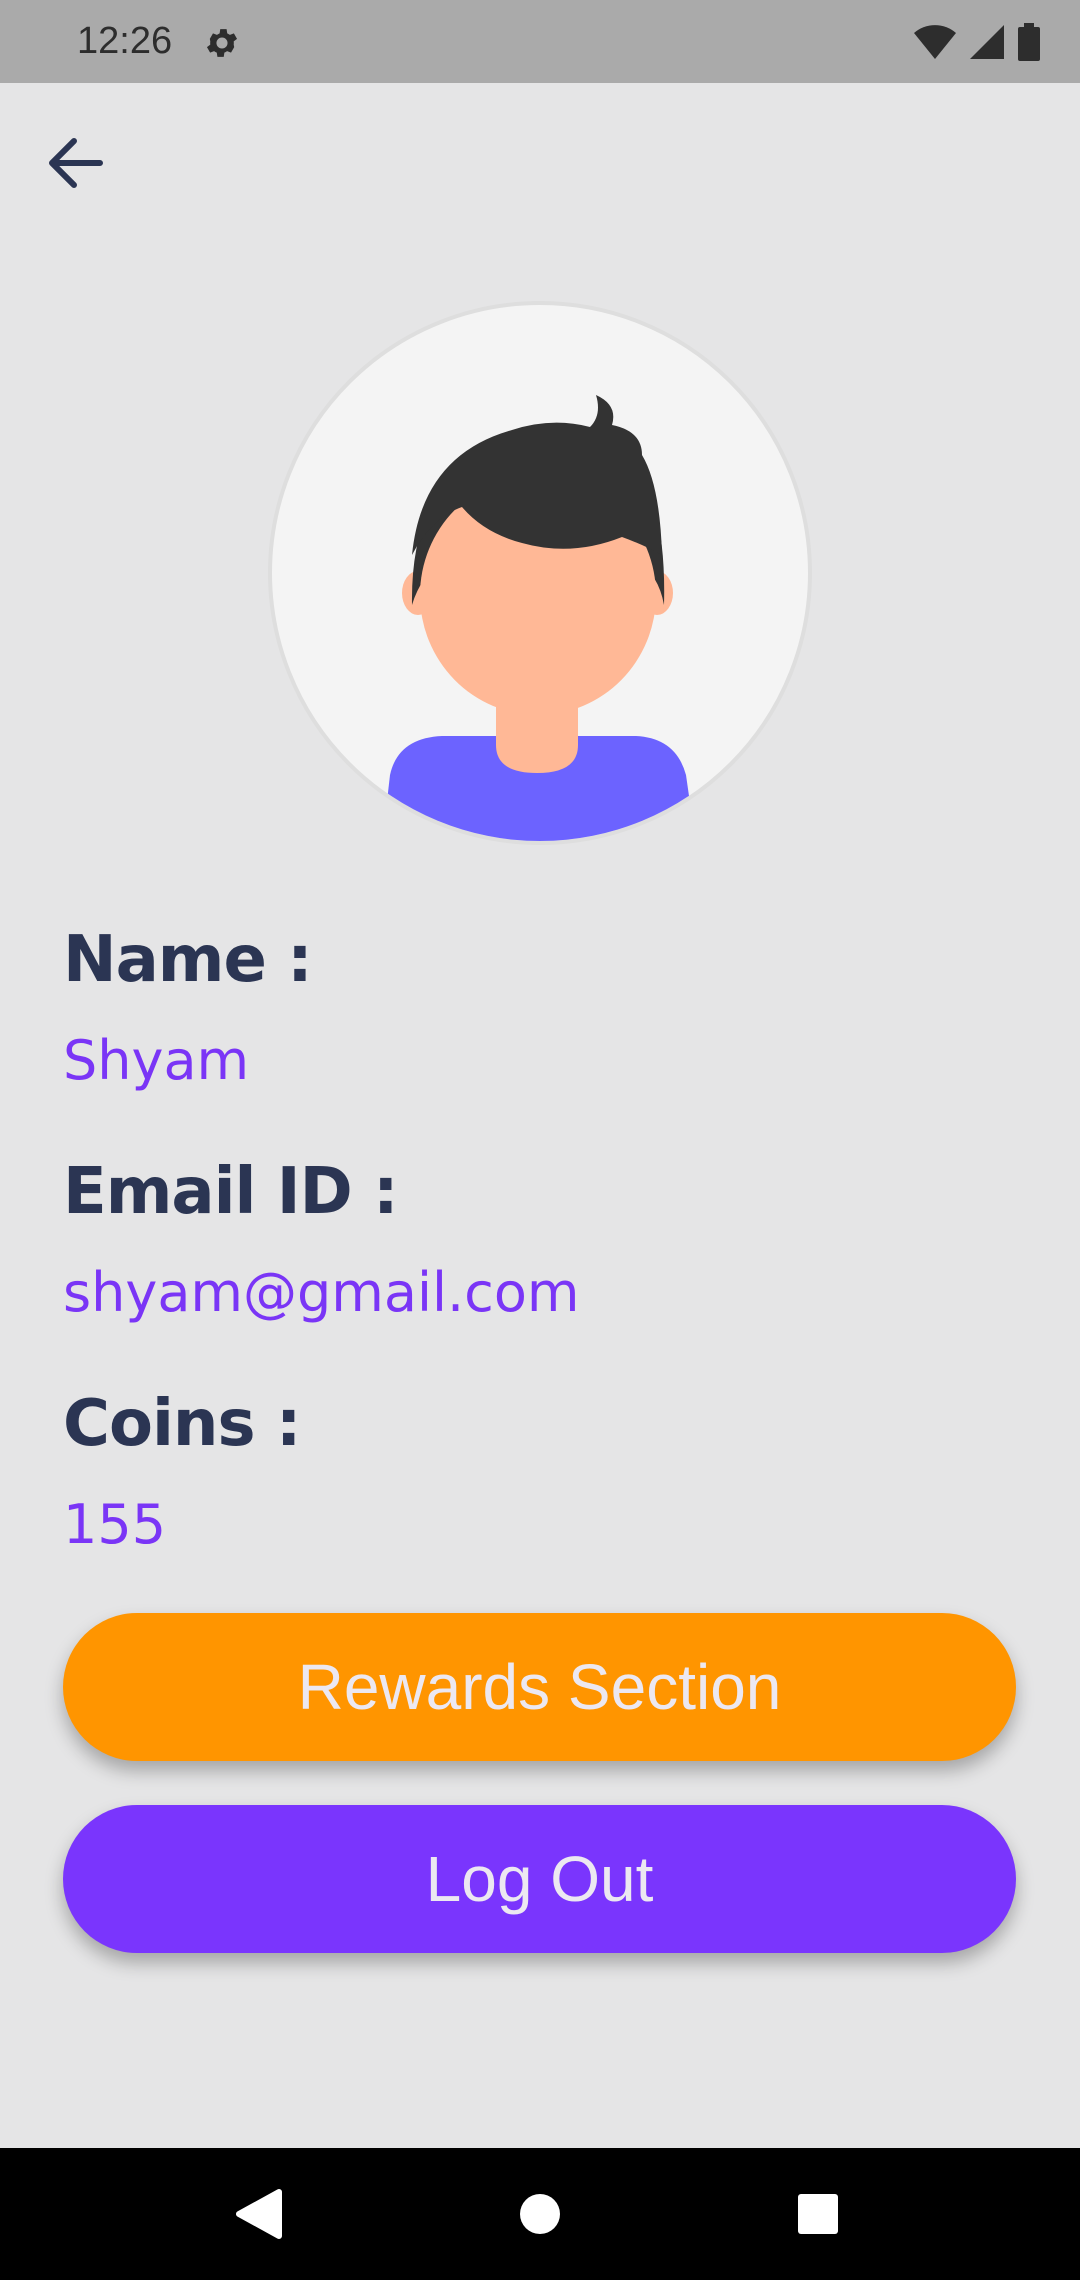 The height and width of the screenshot is (2280, 1080). What do you see at coordinates (539, 618) in the screenshot?
I see `user-avatar-illustration` at bounding box center [539, 618].